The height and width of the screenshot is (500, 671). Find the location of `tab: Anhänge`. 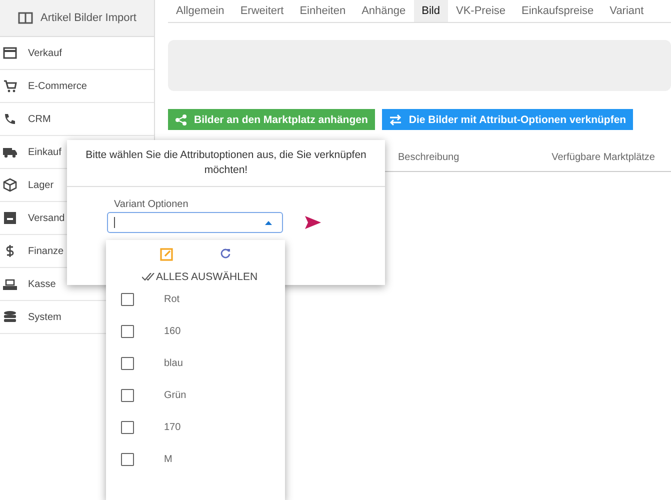

tab: Anhänge is located at coordinates (384, 11).